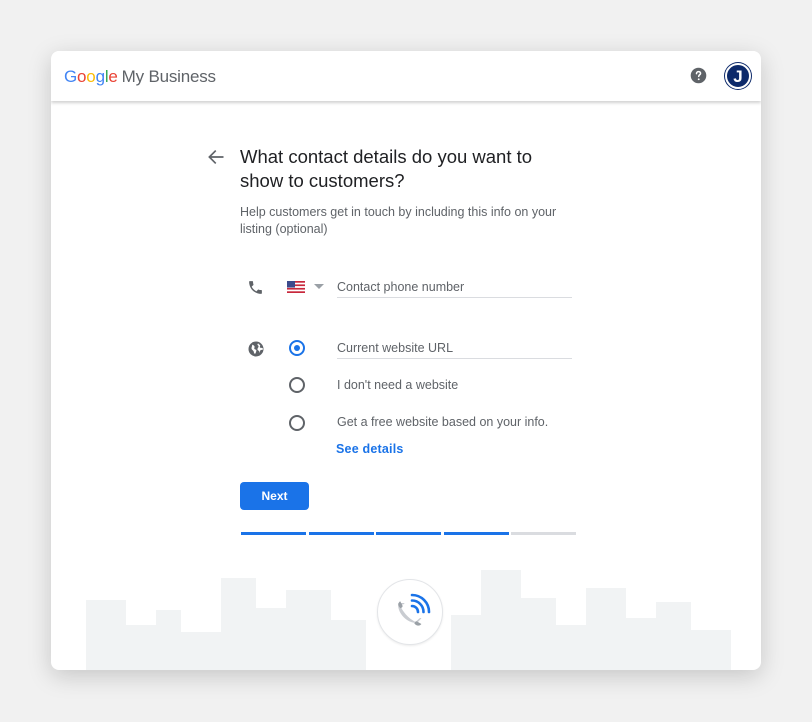  What do you see at coordinates (296, 287) in the screenshot?
I see `us-flag-icon` at bounding box center [296, 287].